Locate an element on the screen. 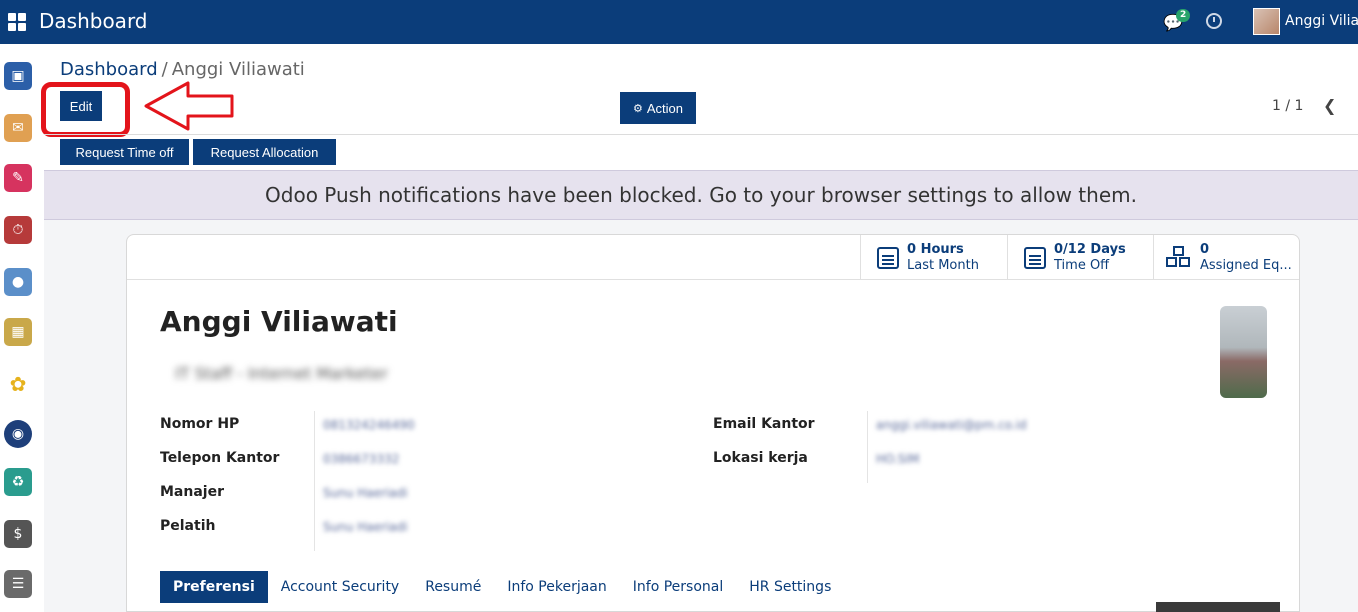  monitor-icon: ▣ is located at coordinates (18, 76).